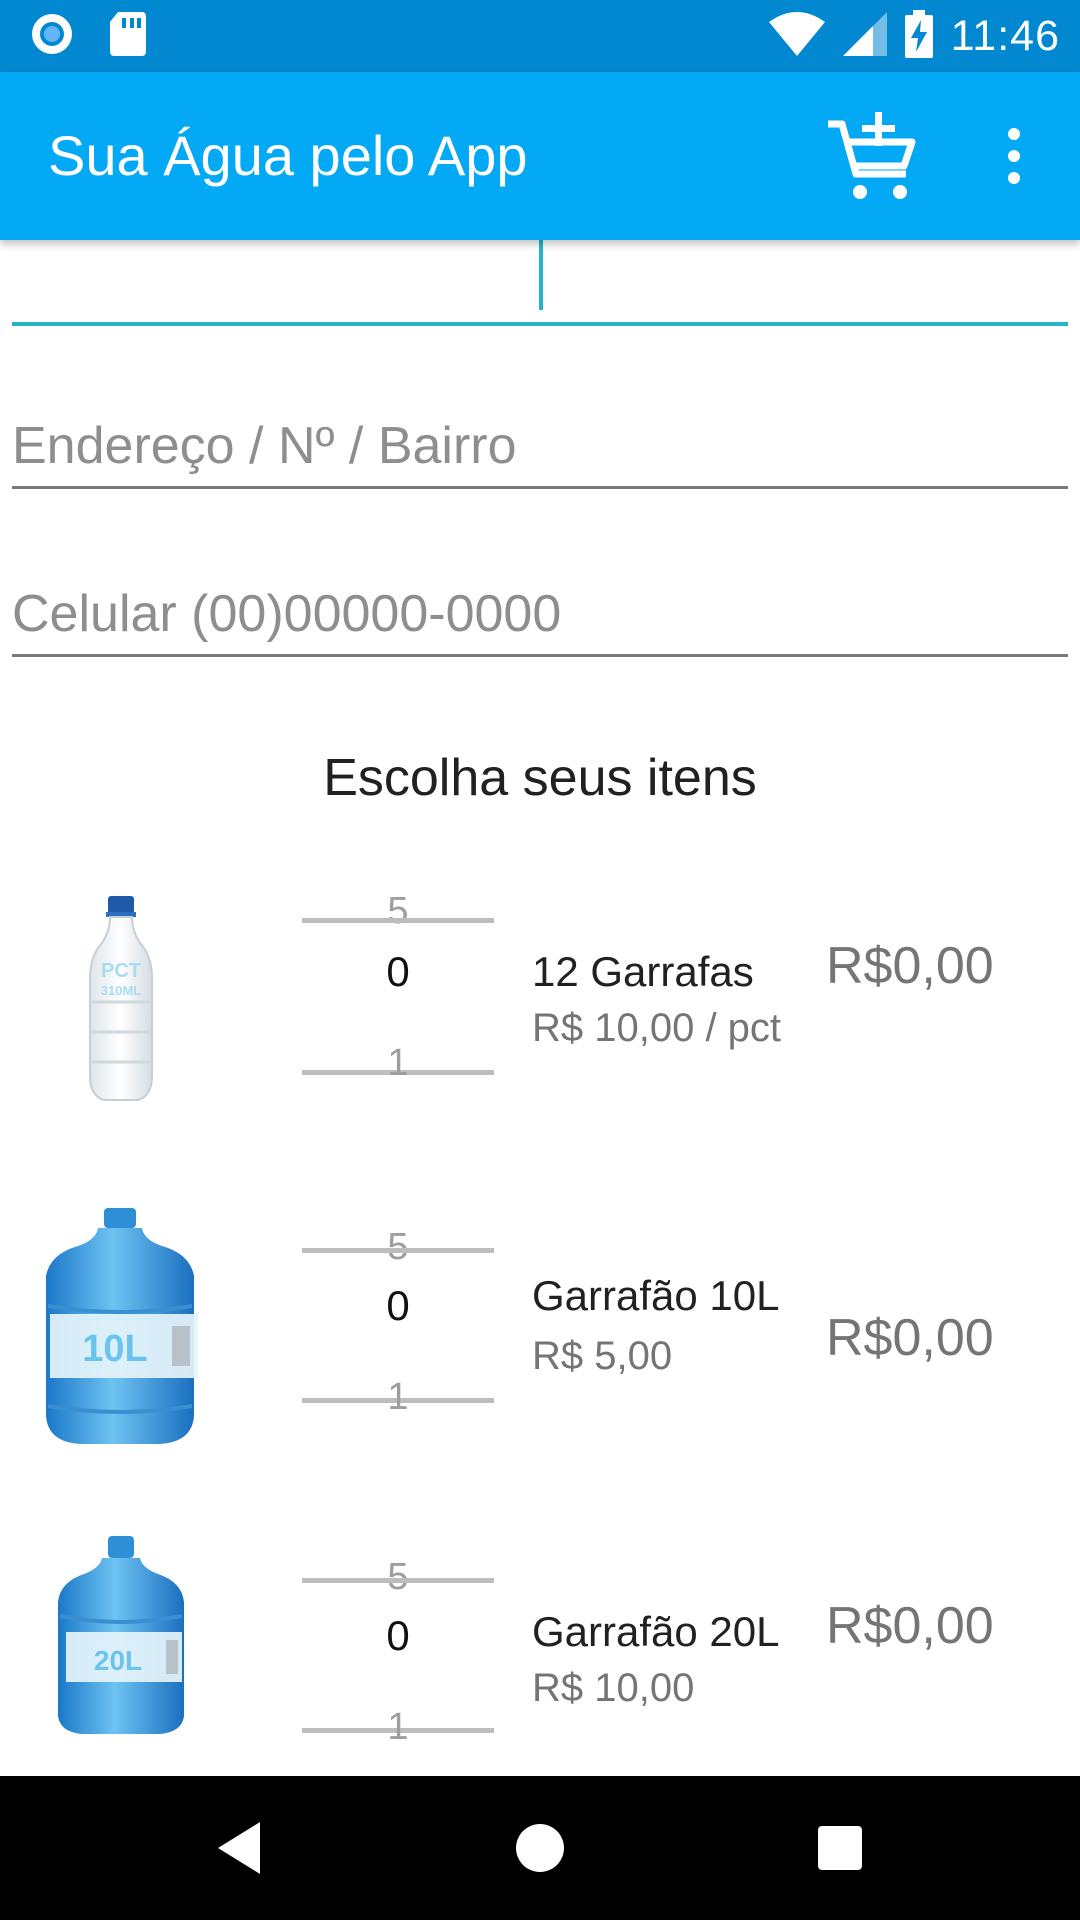  Describe the element at coordinates (120, 1326) in the screenshot. I see `jug-10l-image: 10L` at that location.